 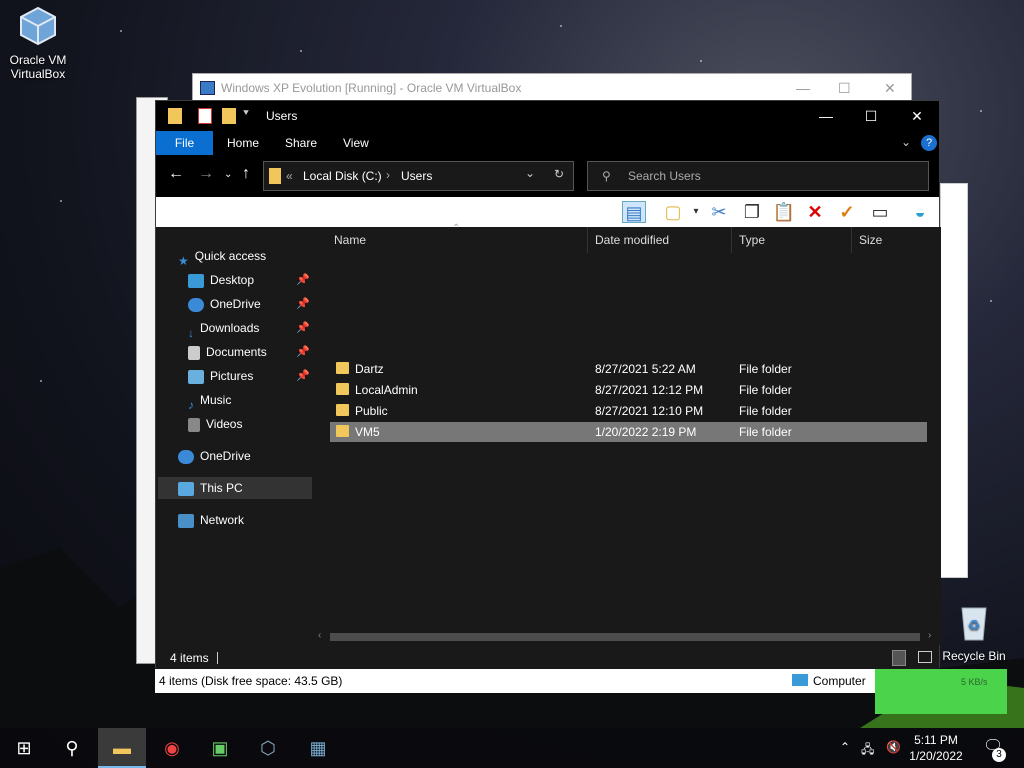 What do you see at coordinates (625, 637) in the screenshot?
I see `scroll-thumb` at bounding box center [625, 637].